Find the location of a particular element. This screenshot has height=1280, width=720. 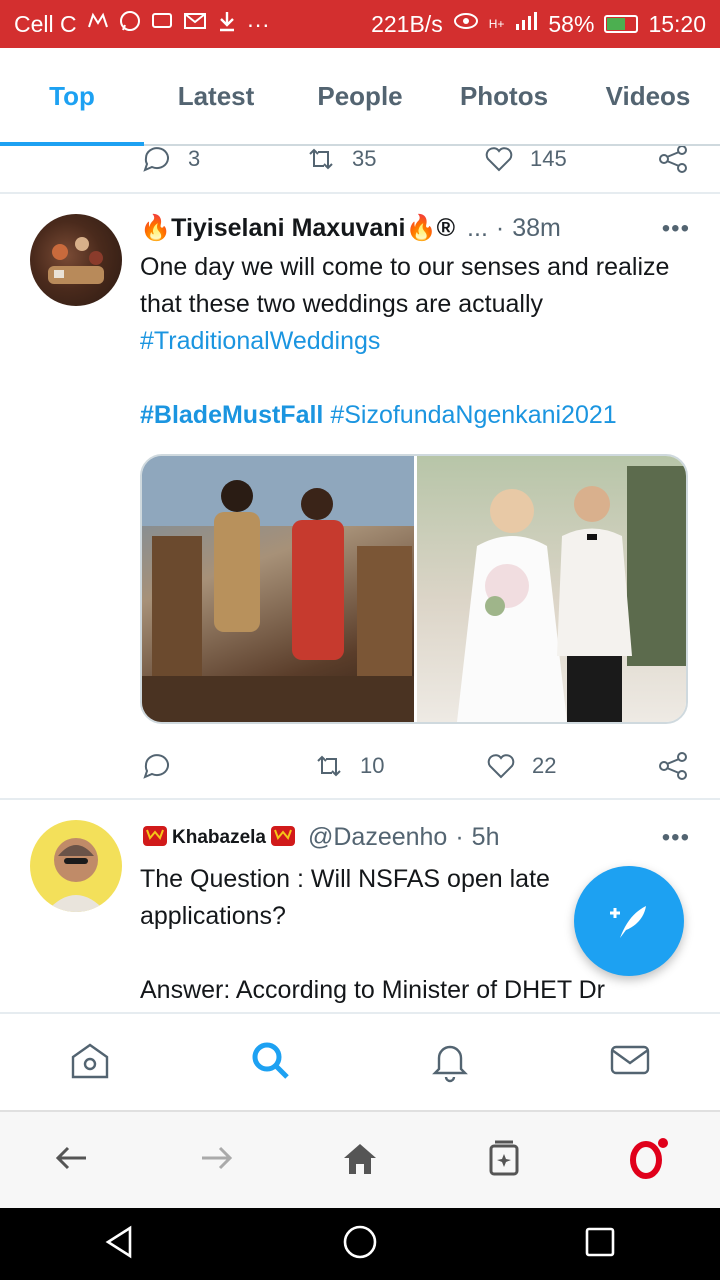

author-name: 🔥Tiyiselani Maxuvani🔥® is located at coordinates (297, 228).